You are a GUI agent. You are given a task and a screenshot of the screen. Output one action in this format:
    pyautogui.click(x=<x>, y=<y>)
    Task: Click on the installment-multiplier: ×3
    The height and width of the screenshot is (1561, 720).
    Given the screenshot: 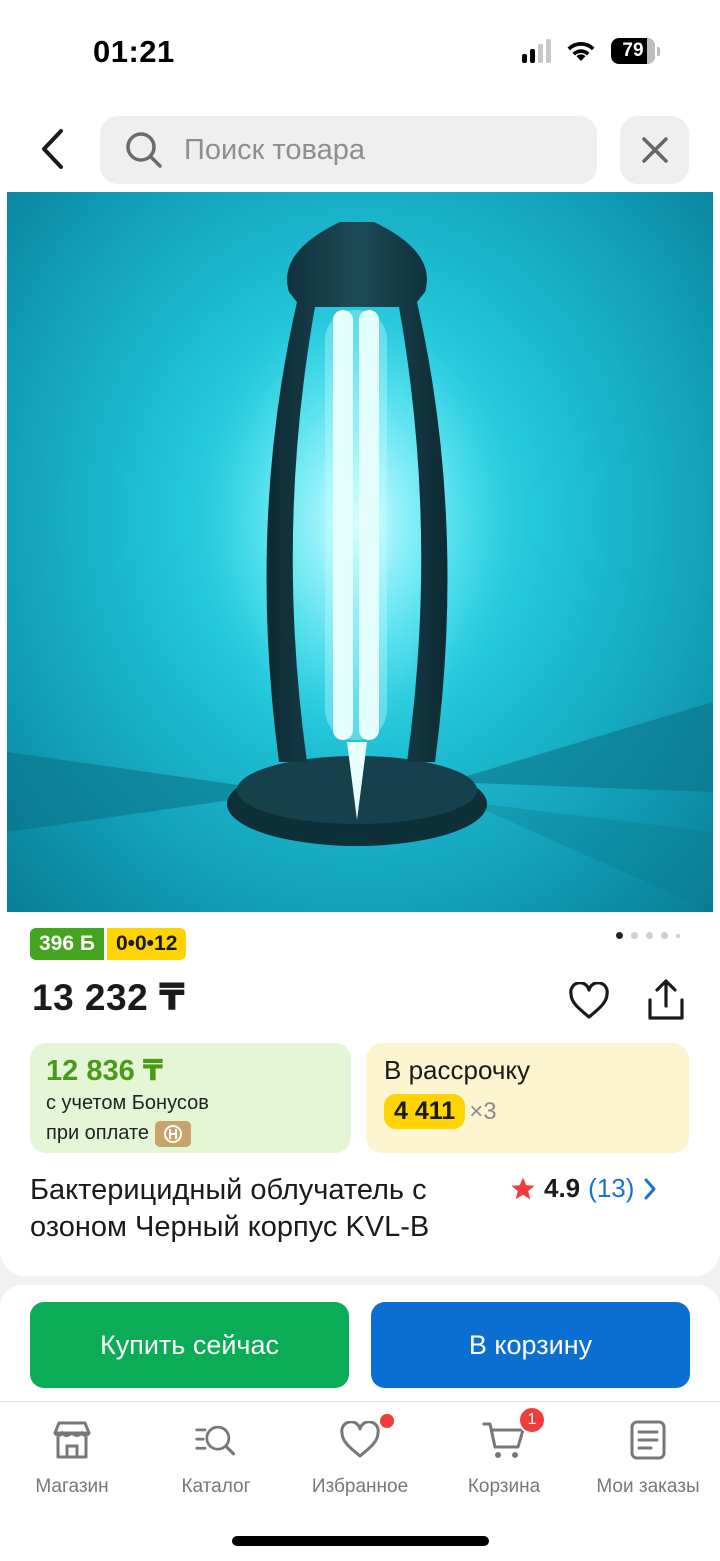 What is the action you would take?
    pyautogui.click(x=483, y=1111)
    